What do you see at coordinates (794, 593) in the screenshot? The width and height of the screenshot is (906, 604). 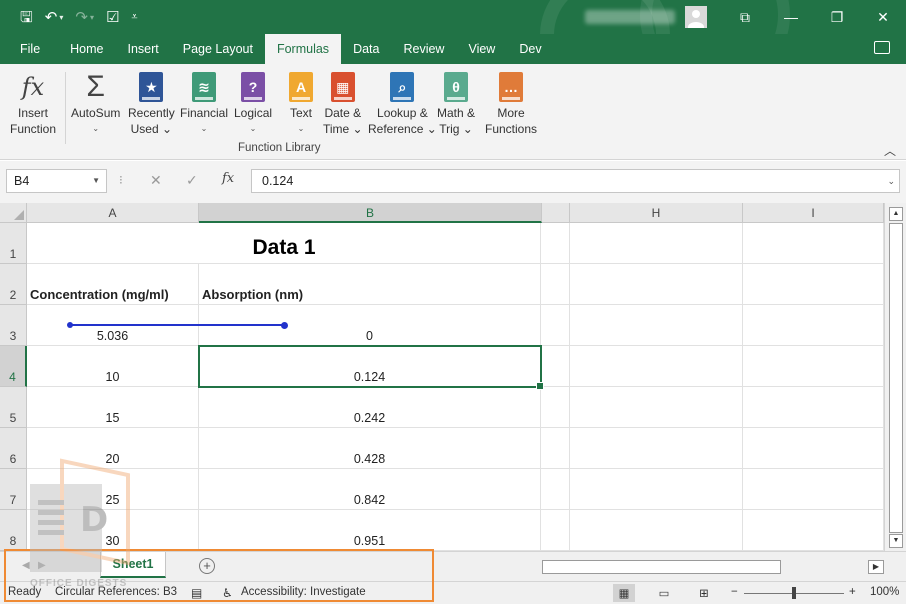 I see `zoom-slider-thumb` at bounding box center [794, 593].